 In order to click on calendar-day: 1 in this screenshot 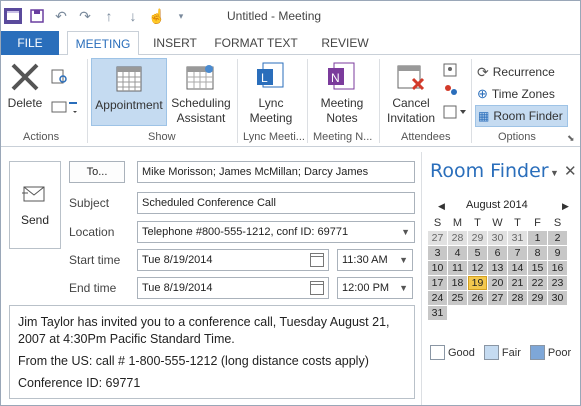, I will do `click(537, 238)`.